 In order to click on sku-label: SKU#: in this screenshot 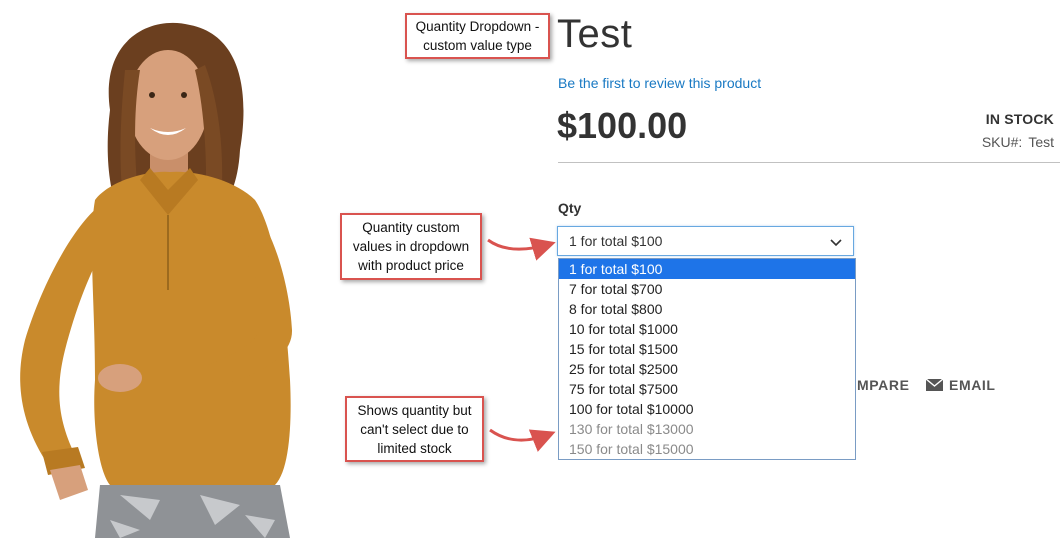, I will do `click(1002, 142)`.